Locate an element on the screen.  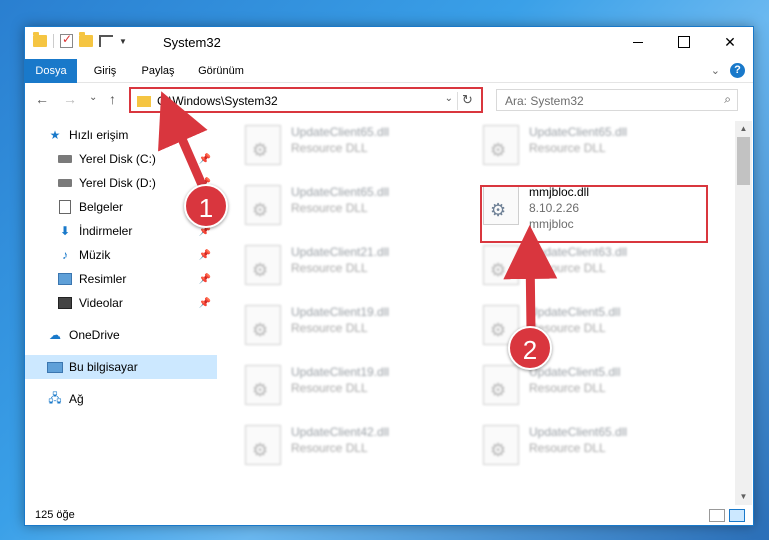
tab-file: Dosya is located at coordinates (51, 71).